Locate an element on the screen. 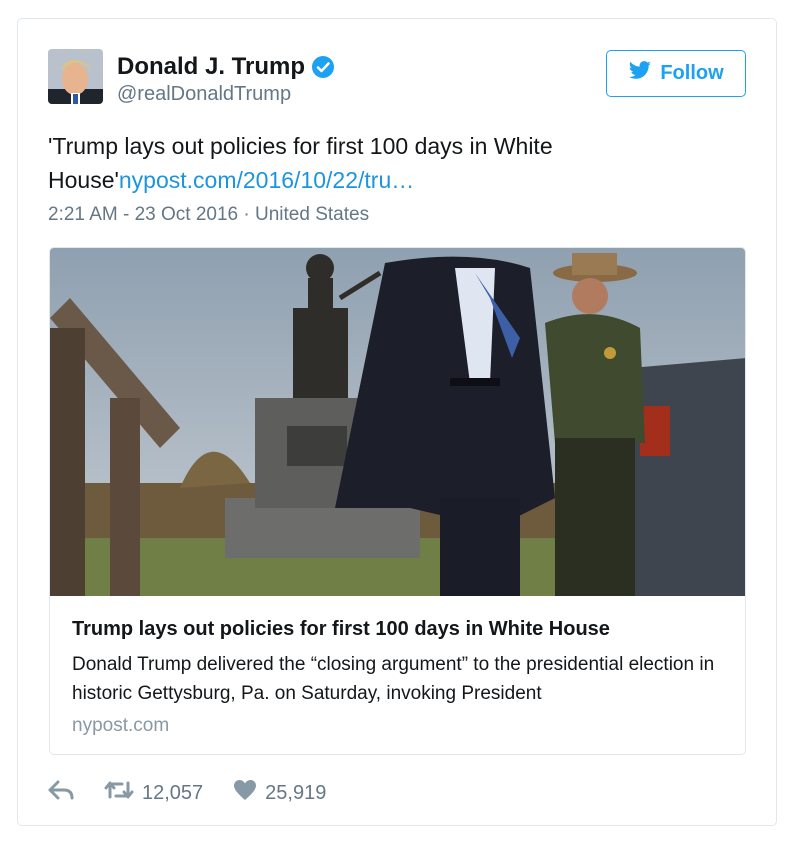 The width and height of the screenshot is (799, 848). card-domain: nypost.com is located at coordinates (121, 725).